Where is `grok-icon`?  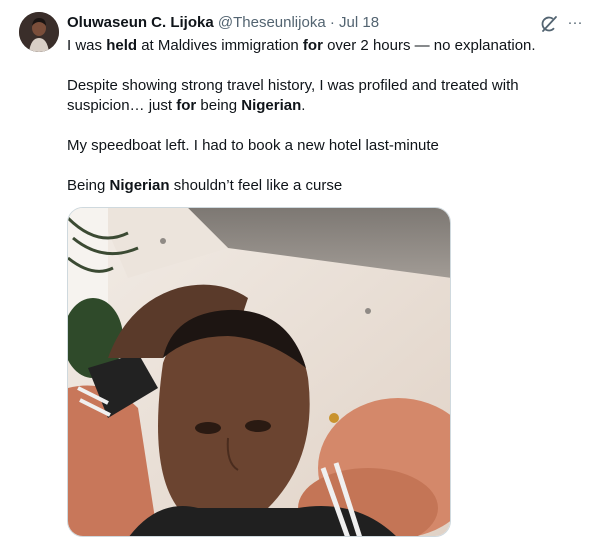 grok-icon is located at coordinates (549, 24).